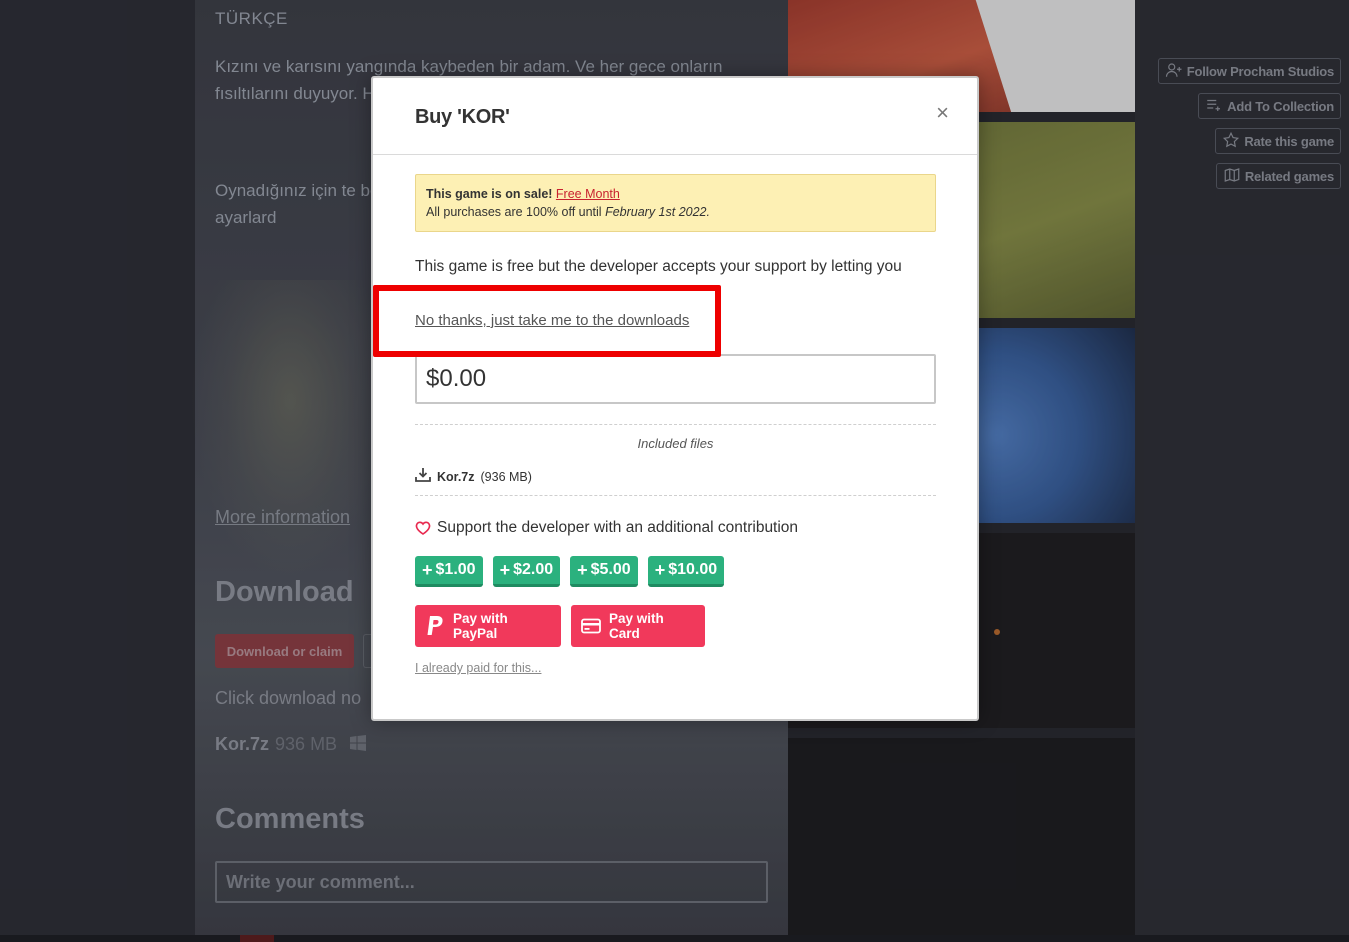 The width and height of the screenshot is (1349, 942). What do you see at coordinates (514, 212) in the screenshot?
I see `sale-text: All purchases are 100% off until` at bounding box center [514, 212].